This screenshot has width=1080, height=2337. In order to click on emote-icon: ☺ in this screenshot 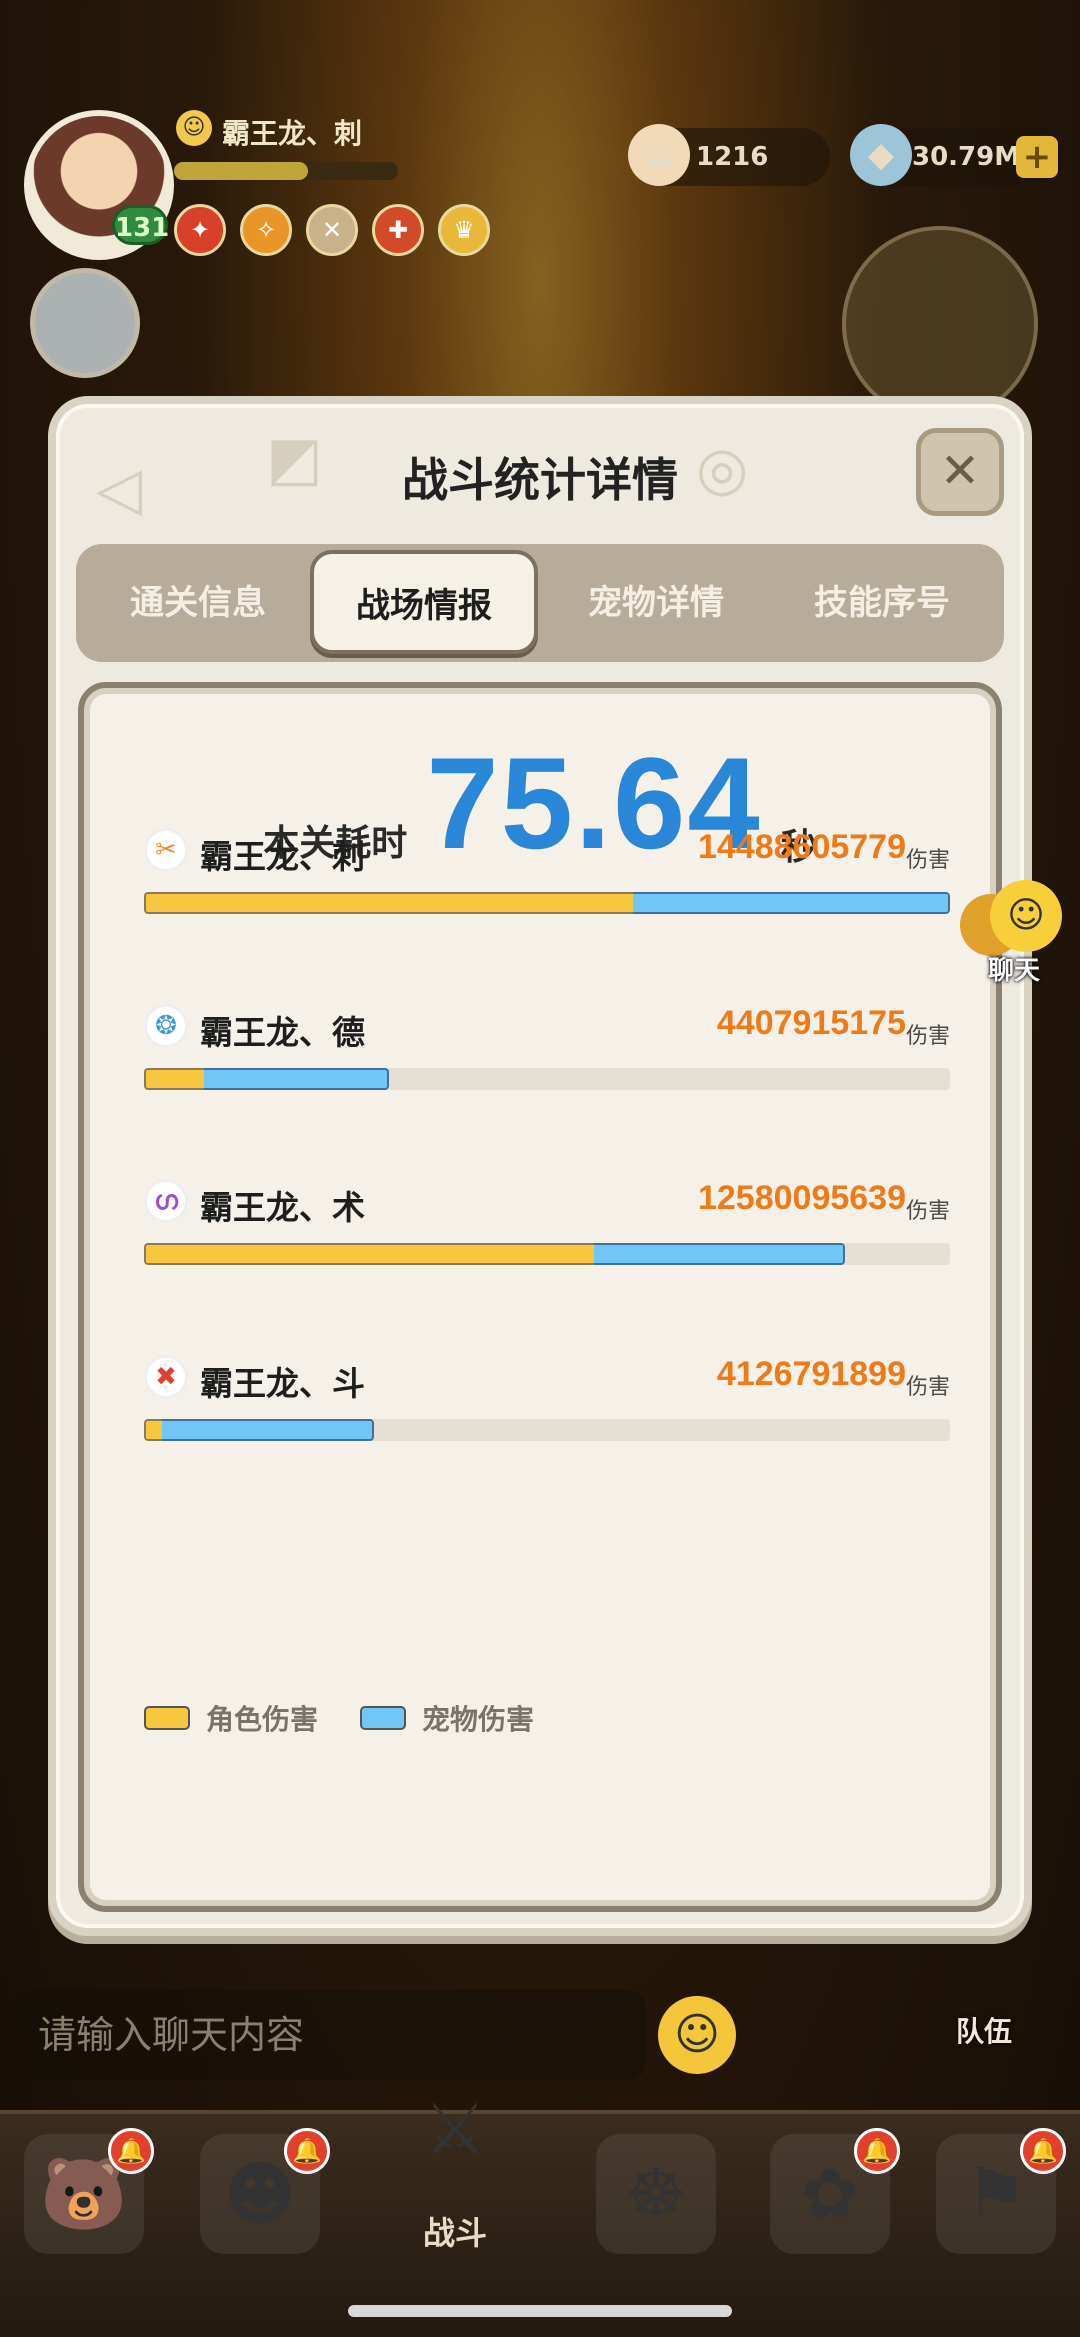, I will do `click(194, 128)`.